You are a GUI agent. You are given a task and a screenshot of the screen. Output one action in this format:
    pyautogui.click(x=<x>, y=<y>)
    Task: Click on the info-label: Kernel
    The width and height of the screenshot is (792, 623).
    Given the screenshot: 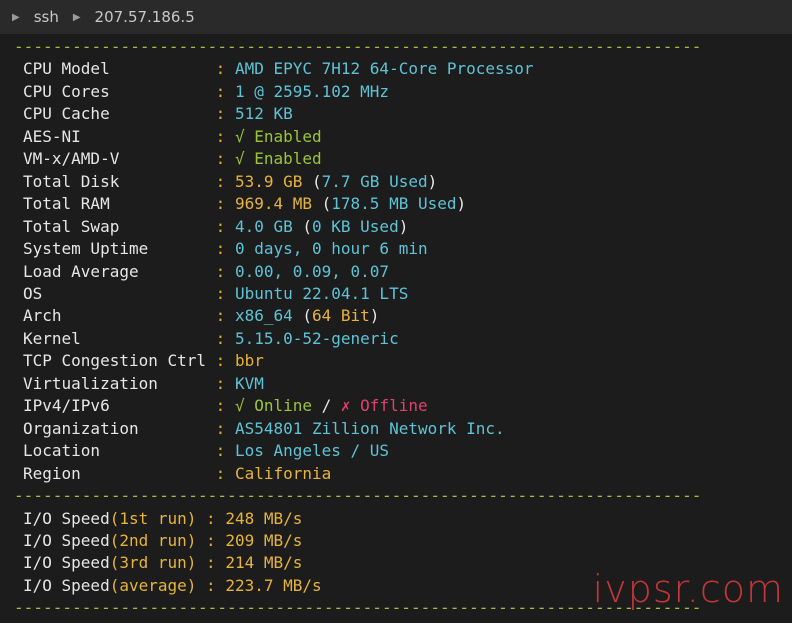 What is the action you would take?
    pyautogui.click(x=115, y=338)
    